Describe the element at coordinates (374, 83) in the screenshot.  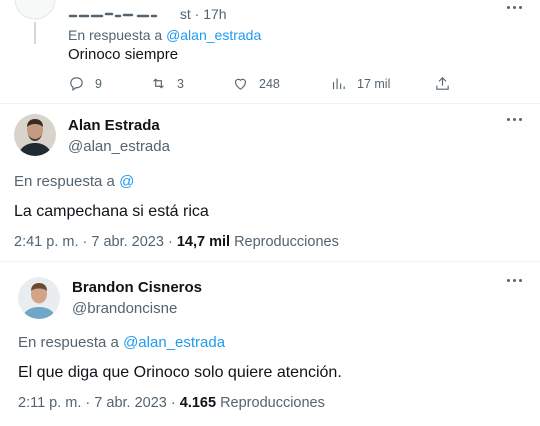
I see `views-count: 17 mil` at that location.